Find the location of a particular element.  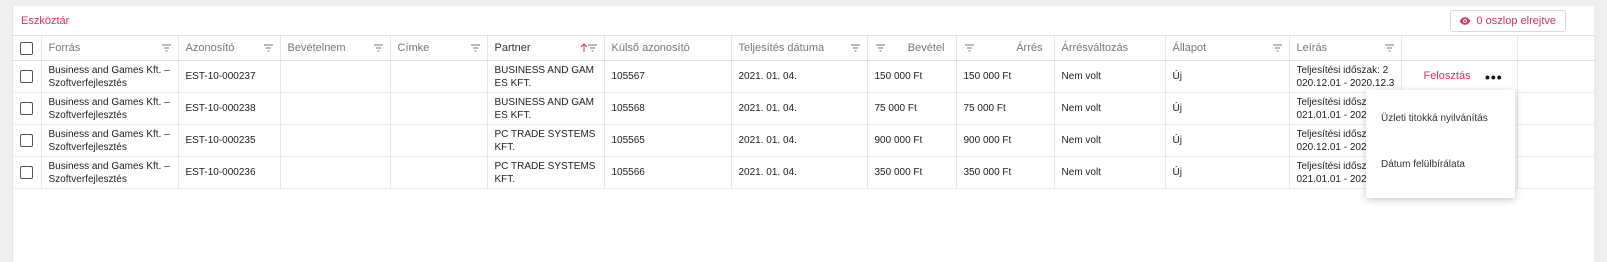

leiras-line-1: Teljesítési időszak: 2 is located at coordinates (1342, 70).